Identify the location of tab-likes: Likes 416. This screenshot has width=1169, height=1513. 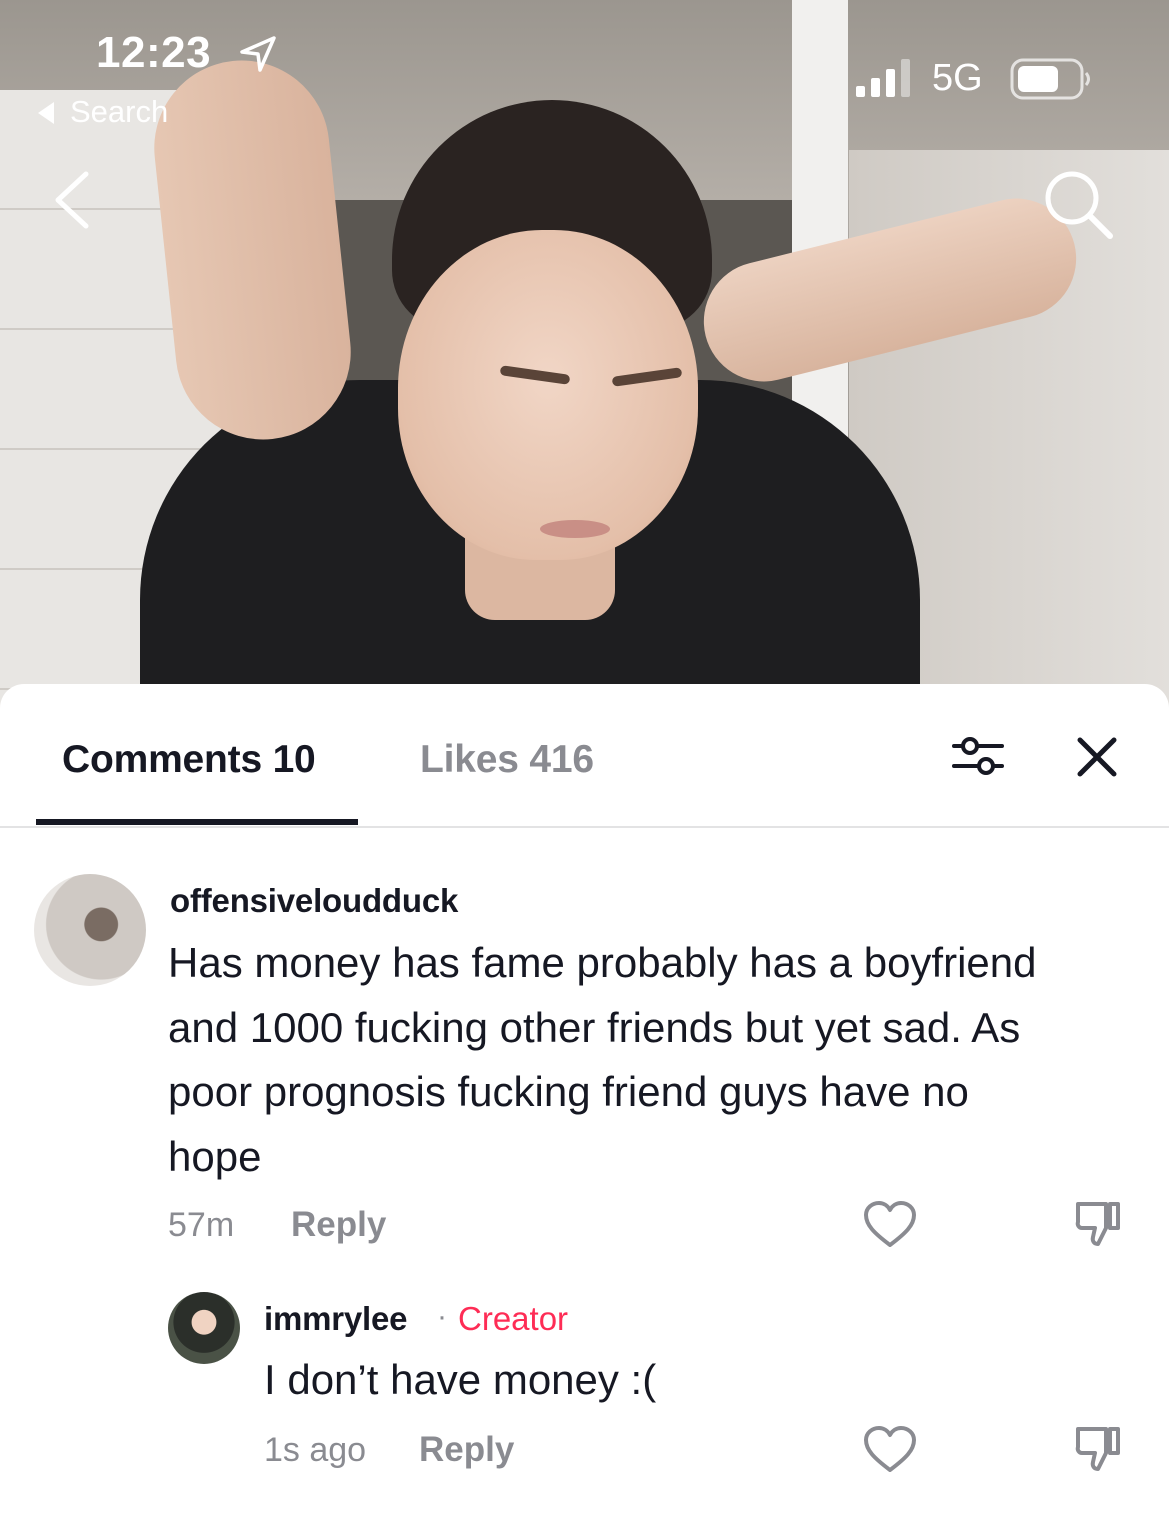
(507, 760).